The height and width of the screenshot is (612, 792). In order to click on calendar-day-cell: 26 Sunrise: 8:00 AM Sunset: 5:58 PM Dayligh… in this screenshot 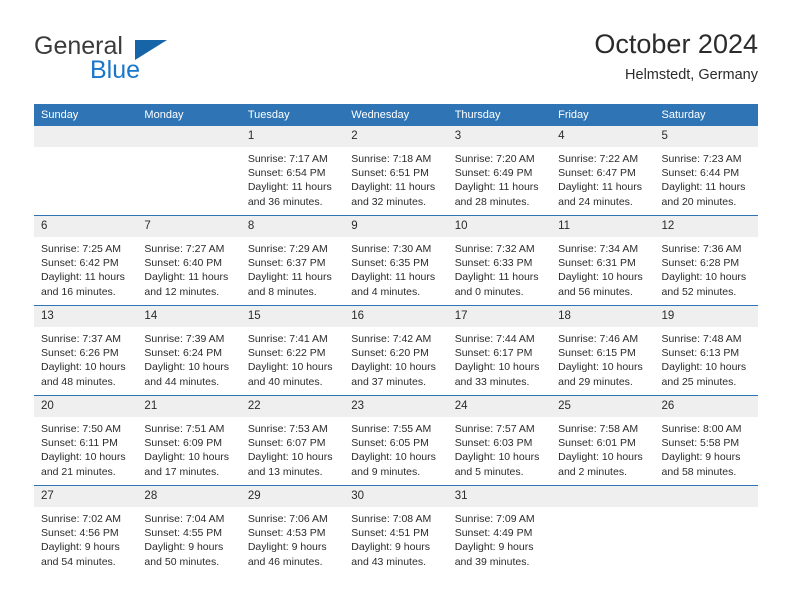, I will do `click(706, 440)`.